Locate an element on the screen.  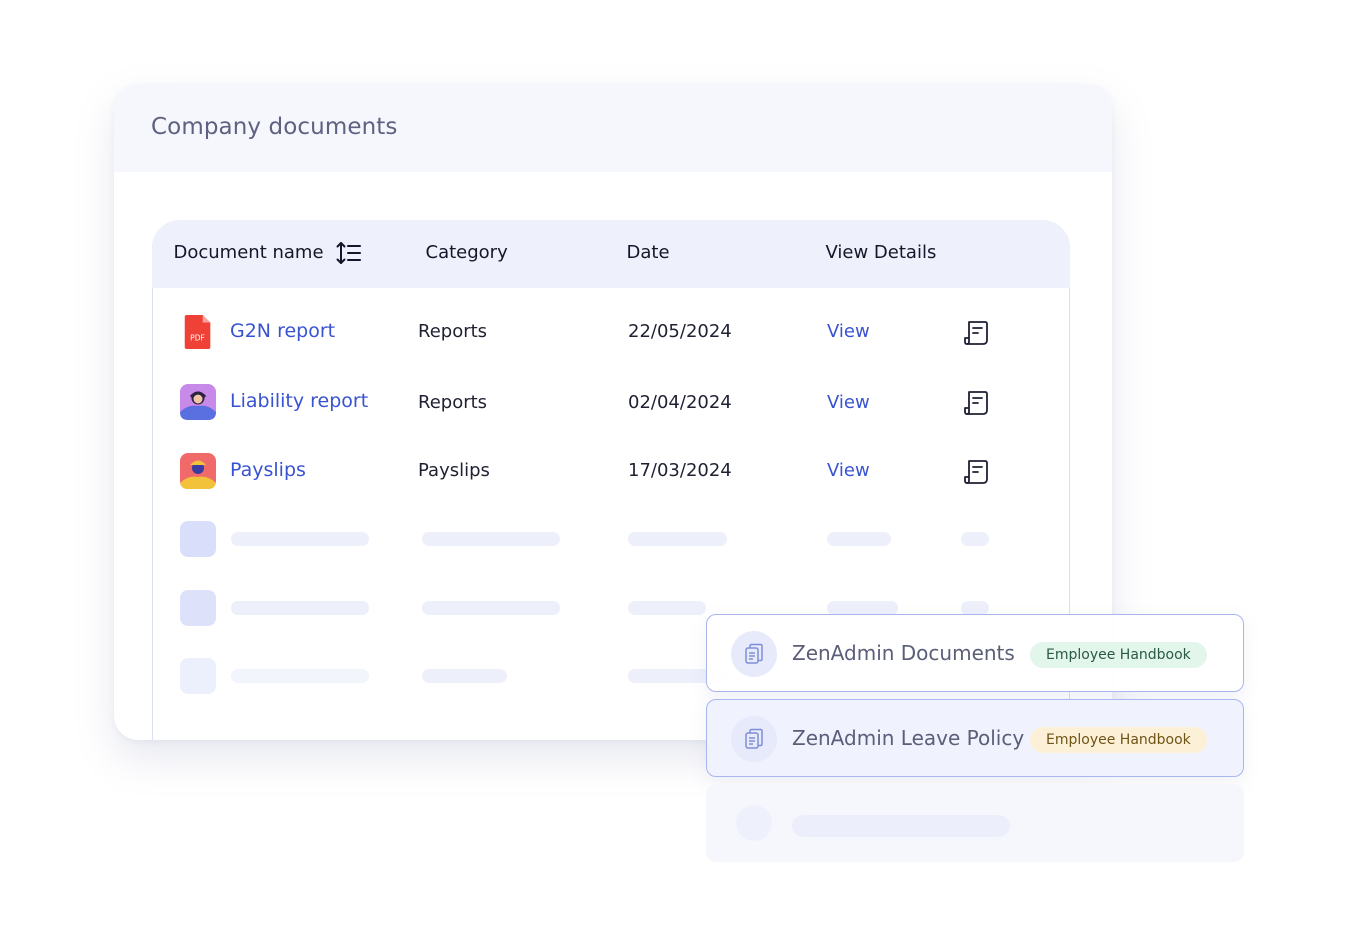
document-link-g2n-report: G2N report is located at coordinates (282, 331).